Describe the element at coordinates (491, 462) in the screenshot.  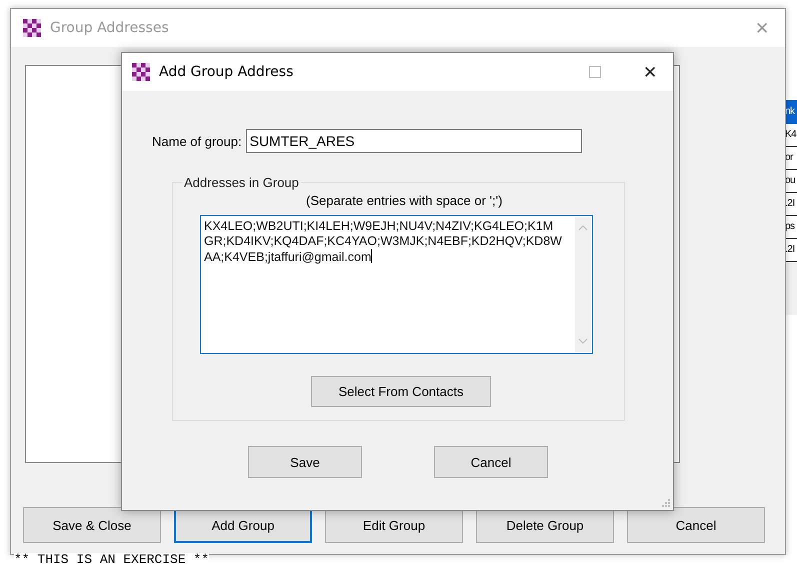
I see `dialog-button: Cancel` at that location.